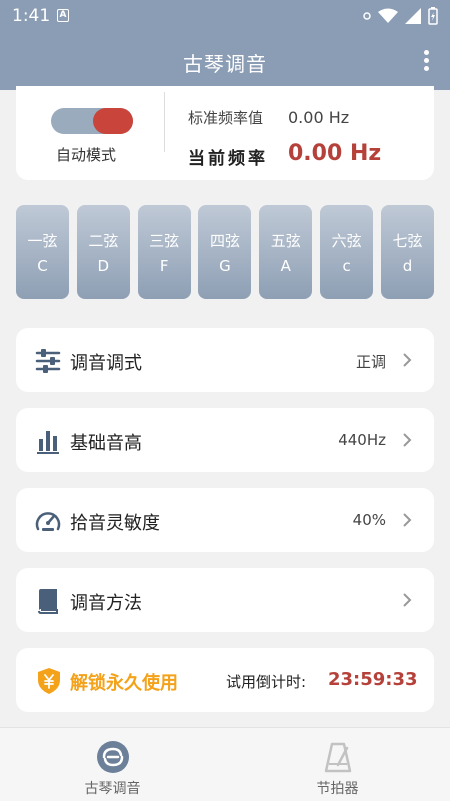 The image size is (450, 801). Describe the element at coordinates (48, 442) in the screenshot. I see `bar-chart-icon` at that location.